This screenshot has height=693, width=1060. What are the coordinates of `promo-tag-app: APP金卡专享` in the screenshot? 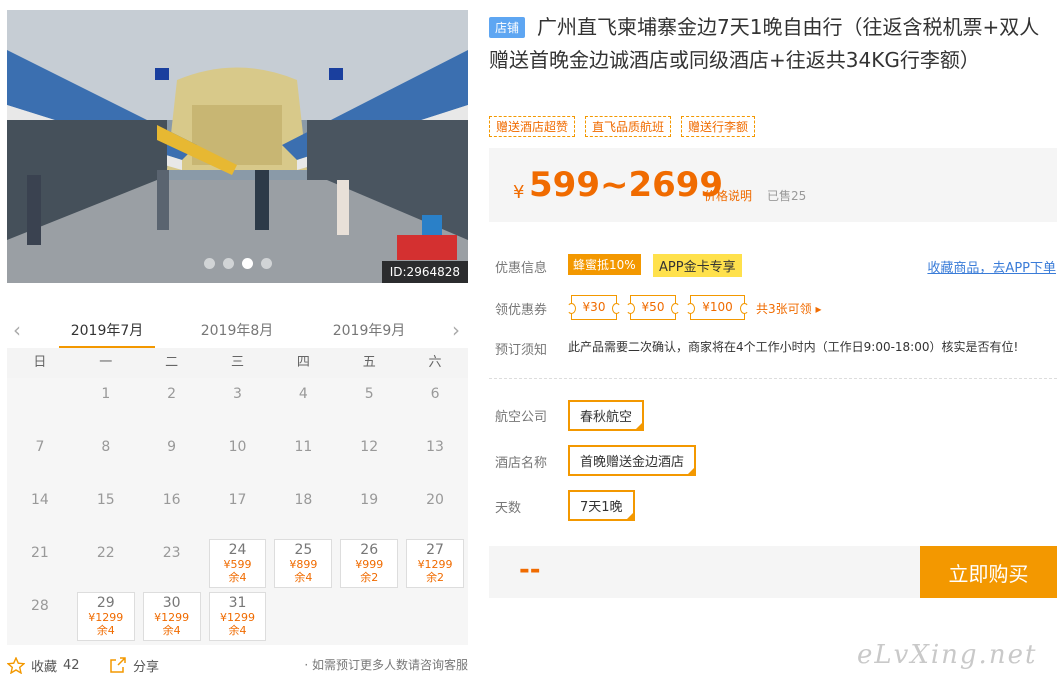 It's located at (697, 265).